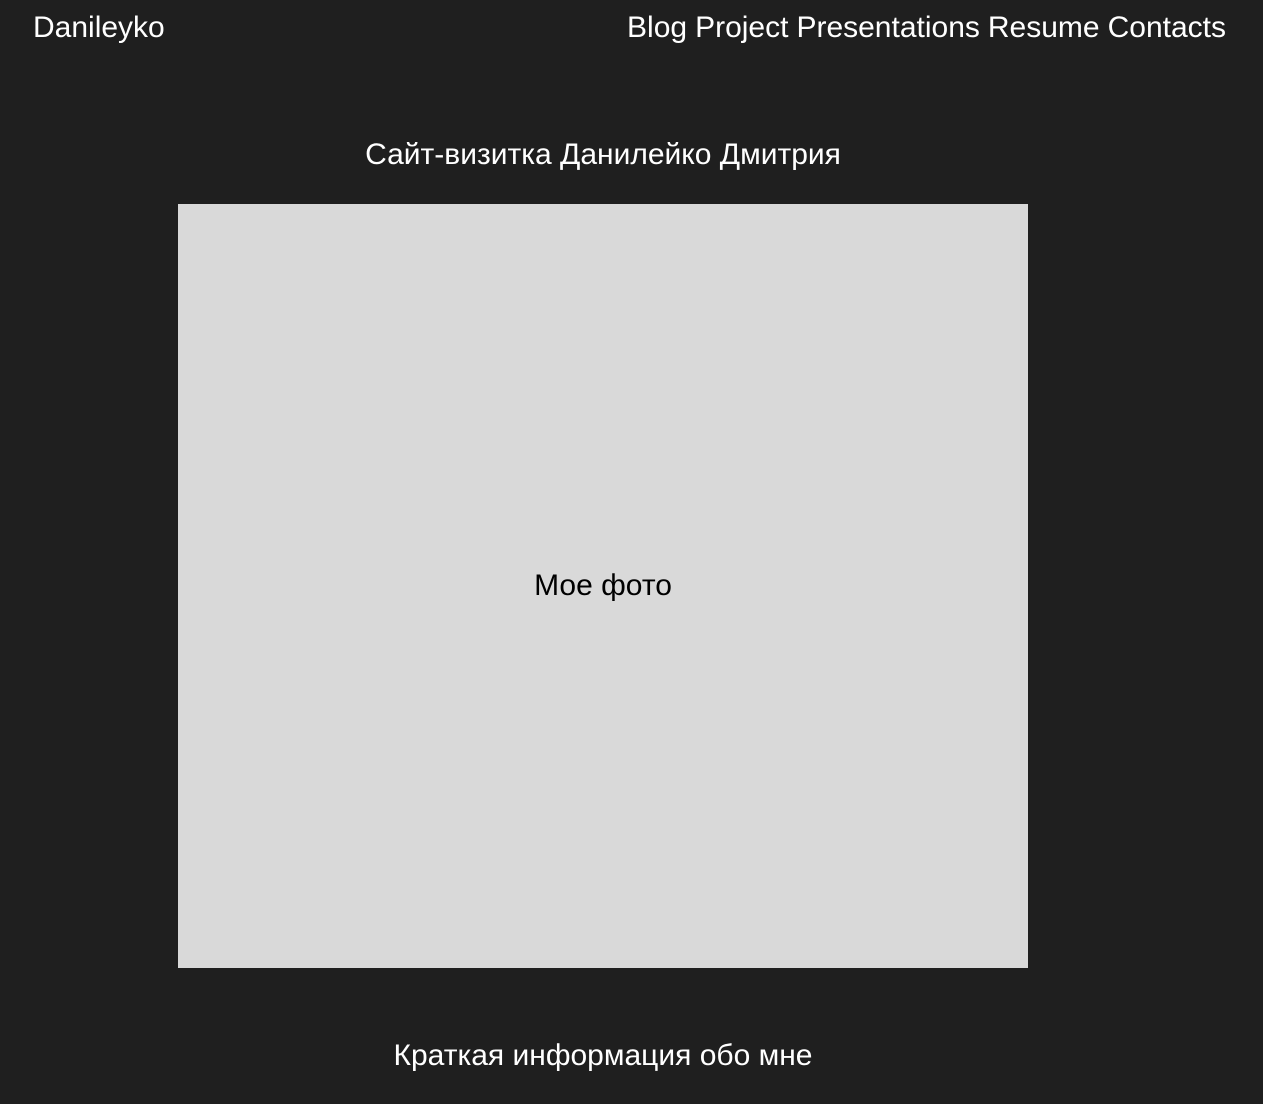 This screenshot has height=1104, width=1263. I want to click on page-title: Сайт-визитка Данилейко Дмитрия, so click(603, 154).